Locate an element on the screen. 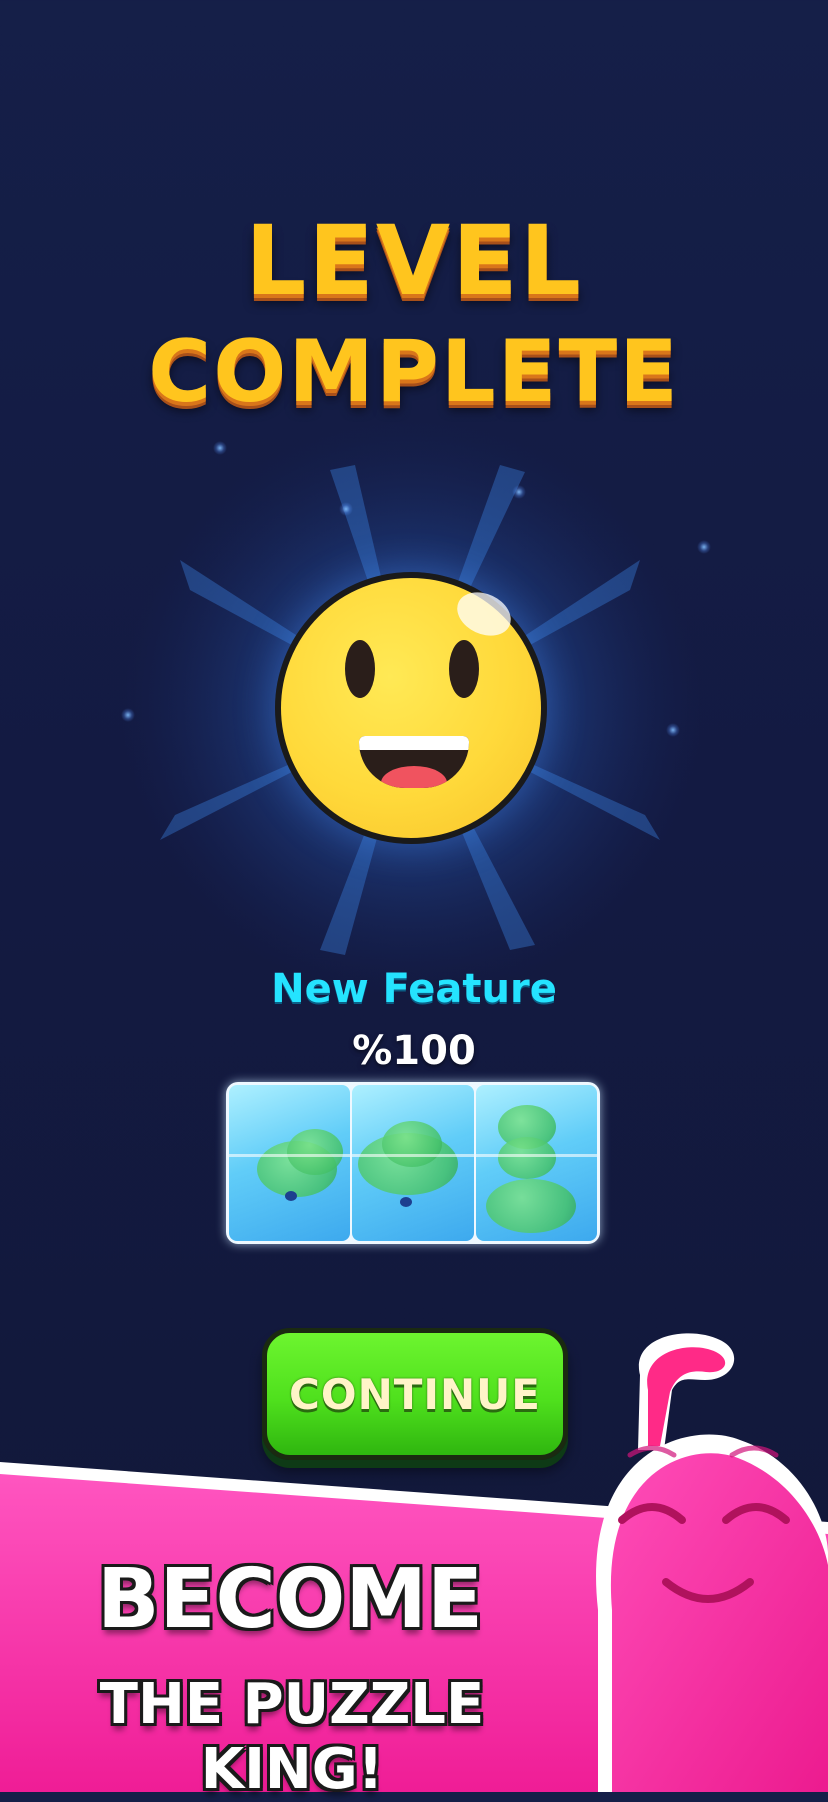 The height and width of the screenshot is (1802, 828). promo-headline: BECOME is located at coordinates (290, 1599).